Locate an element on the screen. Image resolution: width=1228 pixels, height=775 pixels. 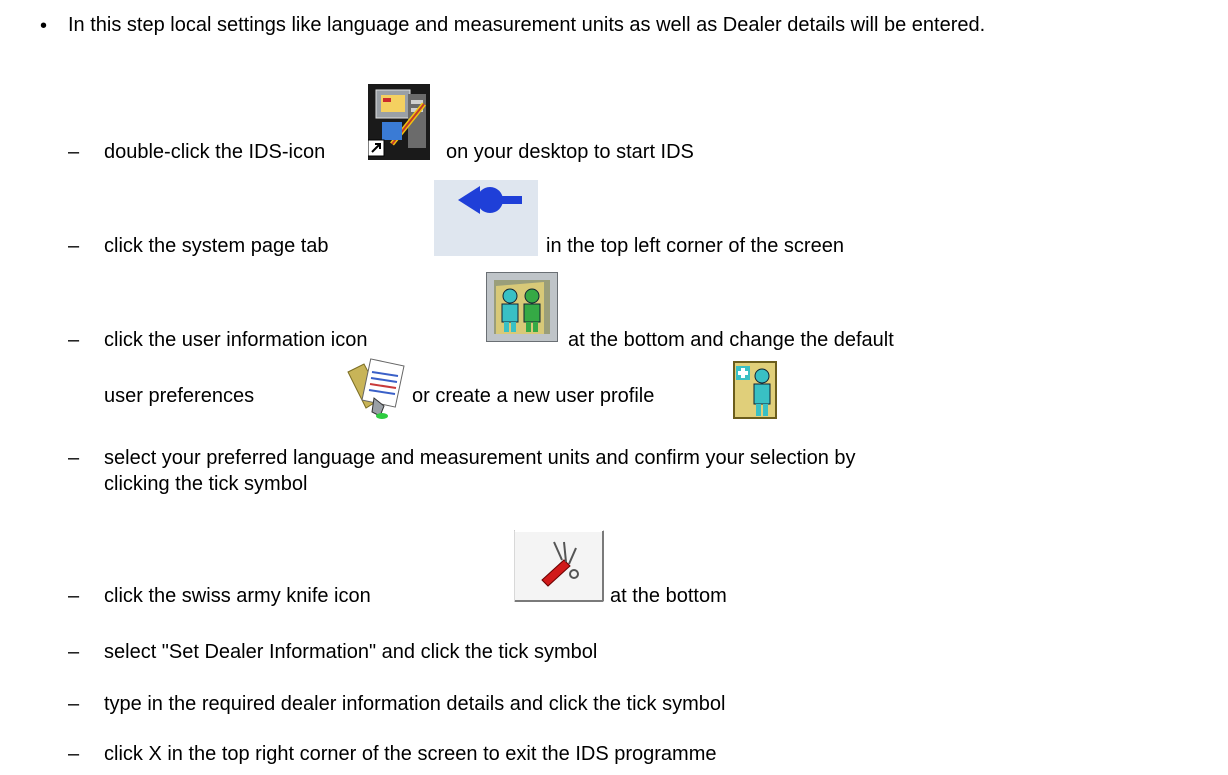
step3b-text-before: user preferences is located at coordinates (179, 396).